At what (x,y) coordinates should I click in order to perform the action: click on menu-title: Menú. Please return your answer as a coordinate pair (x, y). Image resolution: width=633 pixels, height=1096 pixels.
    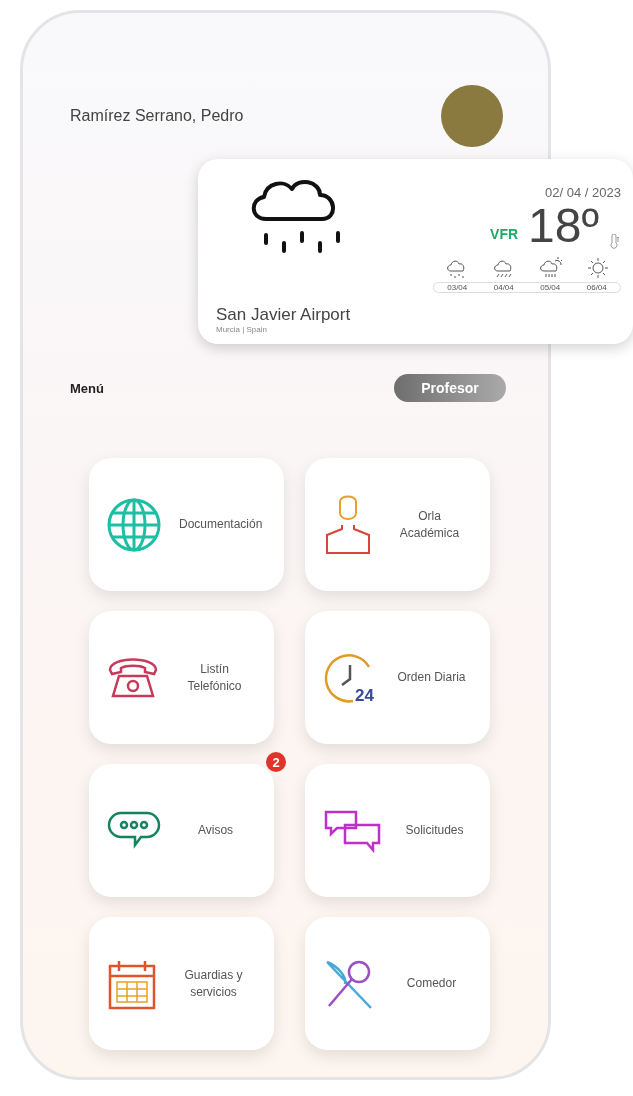
    Looking at the image, I should click on (87, 388).